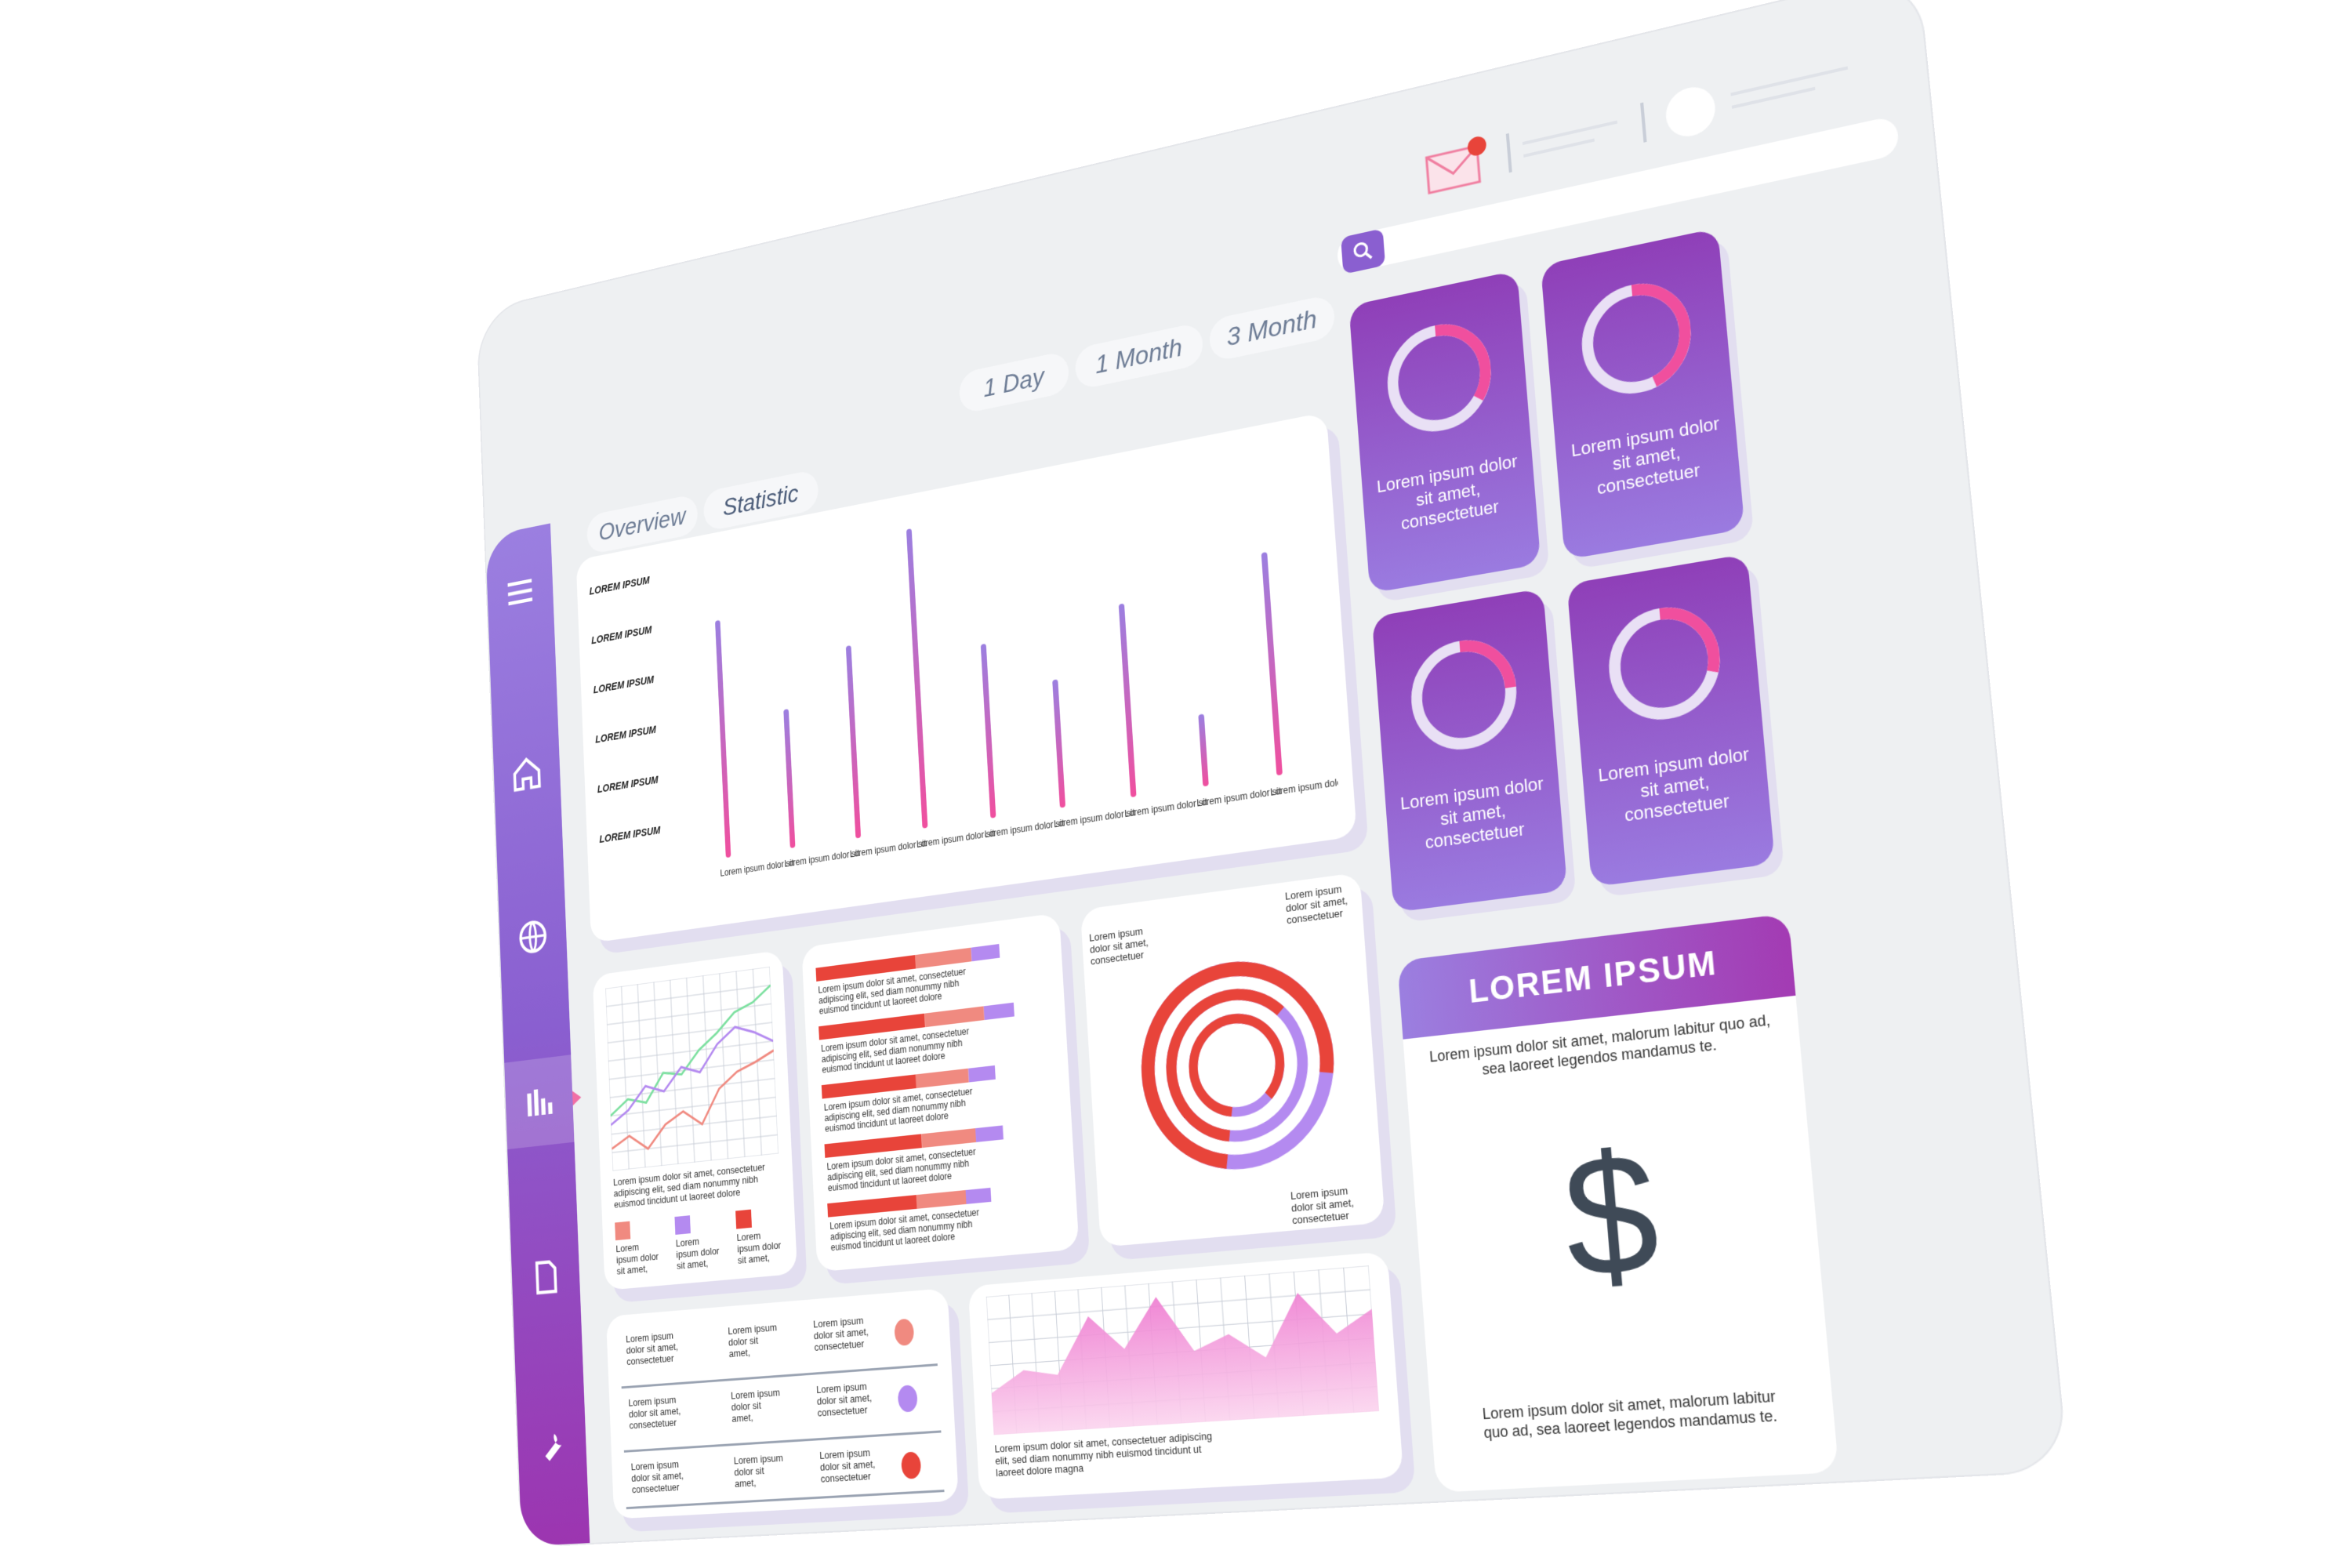  What do you see at coordinates (1457, 166) in the screenshot?
I see `mail-icon` at bounding box center [1457, 166].